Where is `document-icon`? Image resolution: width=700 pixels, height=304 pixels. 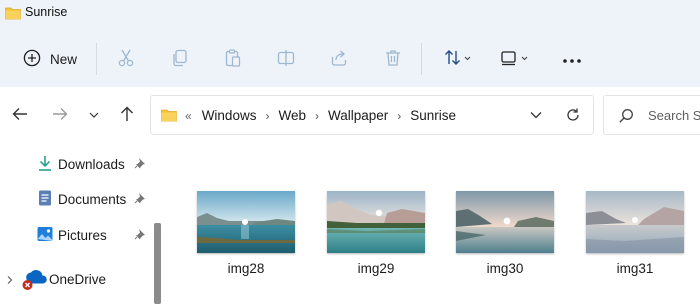
document-icon is located at coordinates (45, 199).